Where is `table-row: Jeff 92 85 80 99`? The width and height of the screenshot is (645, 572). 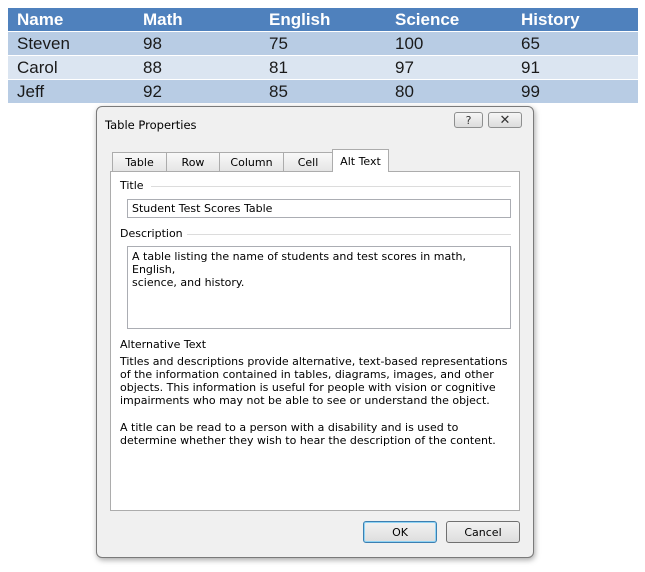
table-row: Jeff 92 85 80 99 is located at coordinates (323, 91).